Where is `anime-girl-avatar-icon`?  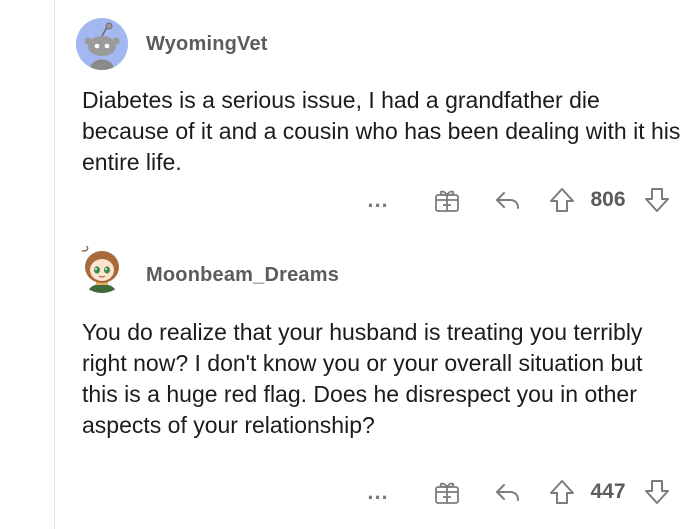 anime-girl-avatar-icon is located at coordinates (102, 267).